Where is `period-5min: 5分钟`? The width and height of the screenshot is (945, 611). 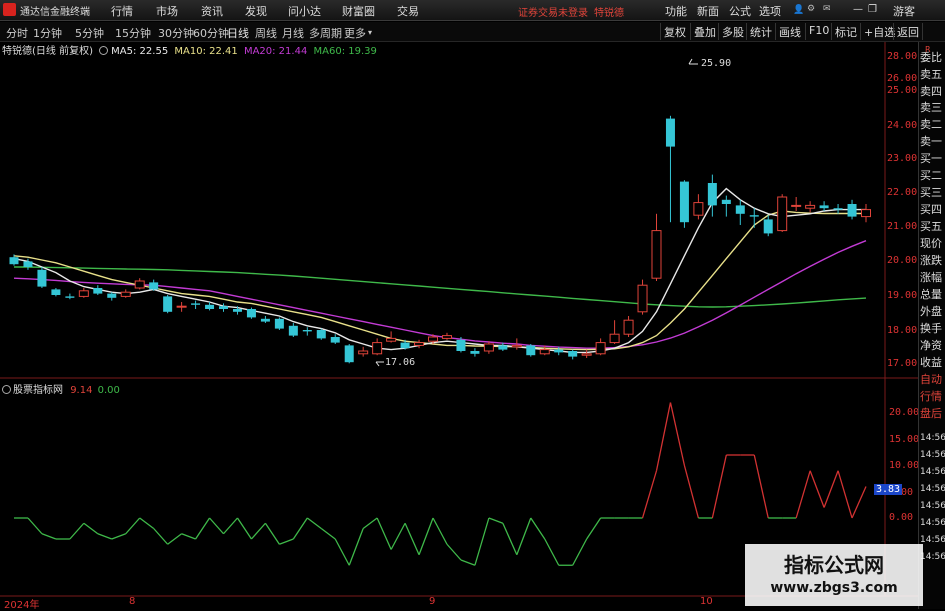 period-5min: 5分钟 is located at coordinates (89, 33).